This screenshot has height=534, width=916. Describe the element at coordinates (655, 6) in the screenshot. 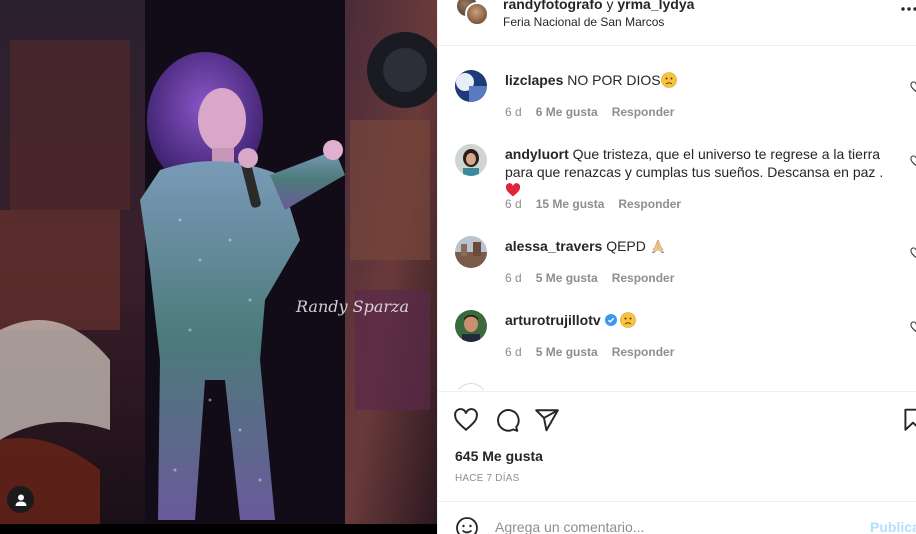

I see `author-link: yrma_lydya` at that location.